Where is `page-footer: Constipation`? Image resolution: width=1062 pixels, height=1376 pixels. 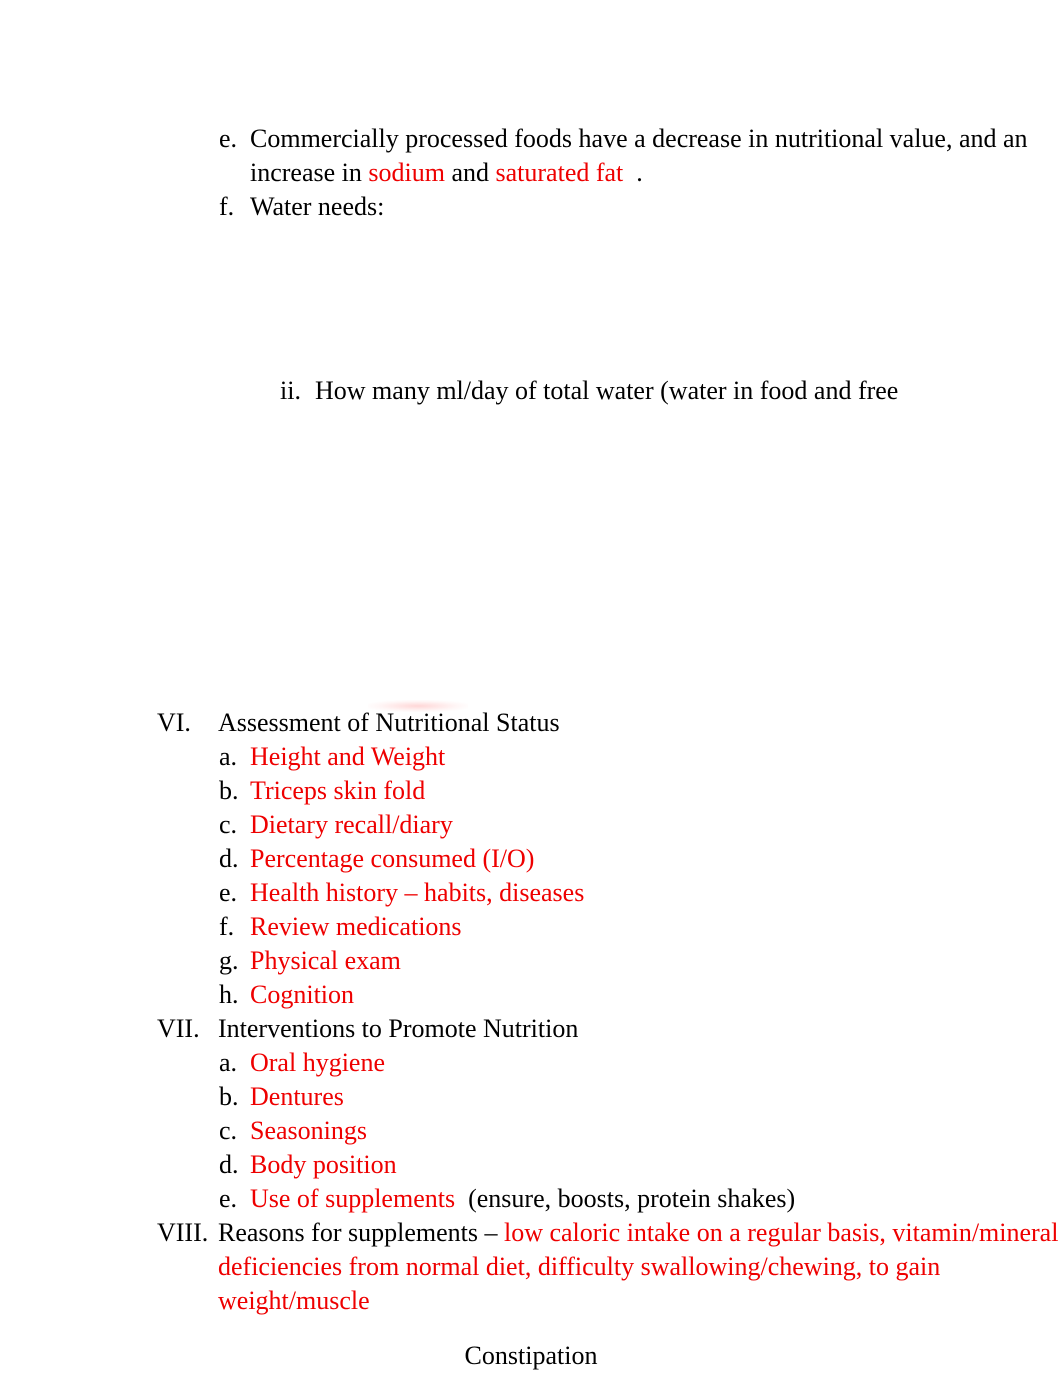
page-footer: Constipation is located at coordinates (531, 1356).